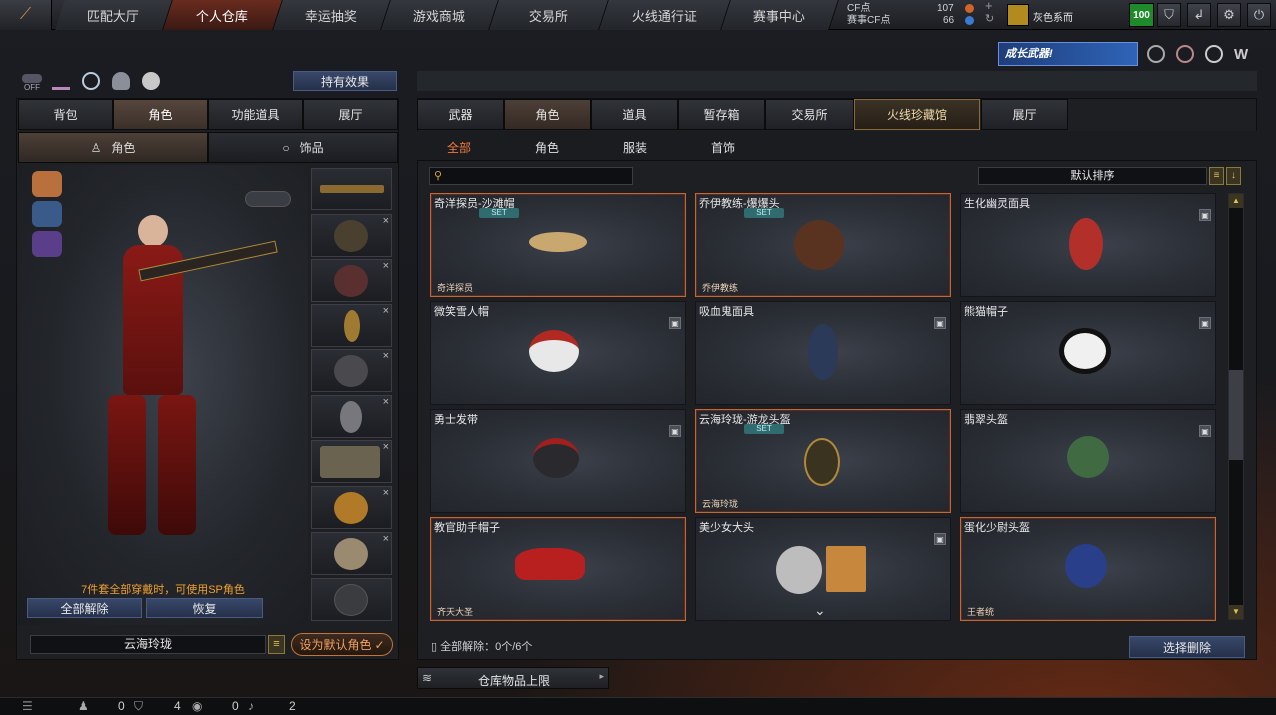  I want to click on restore-button: 恢复, so click(204, 608).